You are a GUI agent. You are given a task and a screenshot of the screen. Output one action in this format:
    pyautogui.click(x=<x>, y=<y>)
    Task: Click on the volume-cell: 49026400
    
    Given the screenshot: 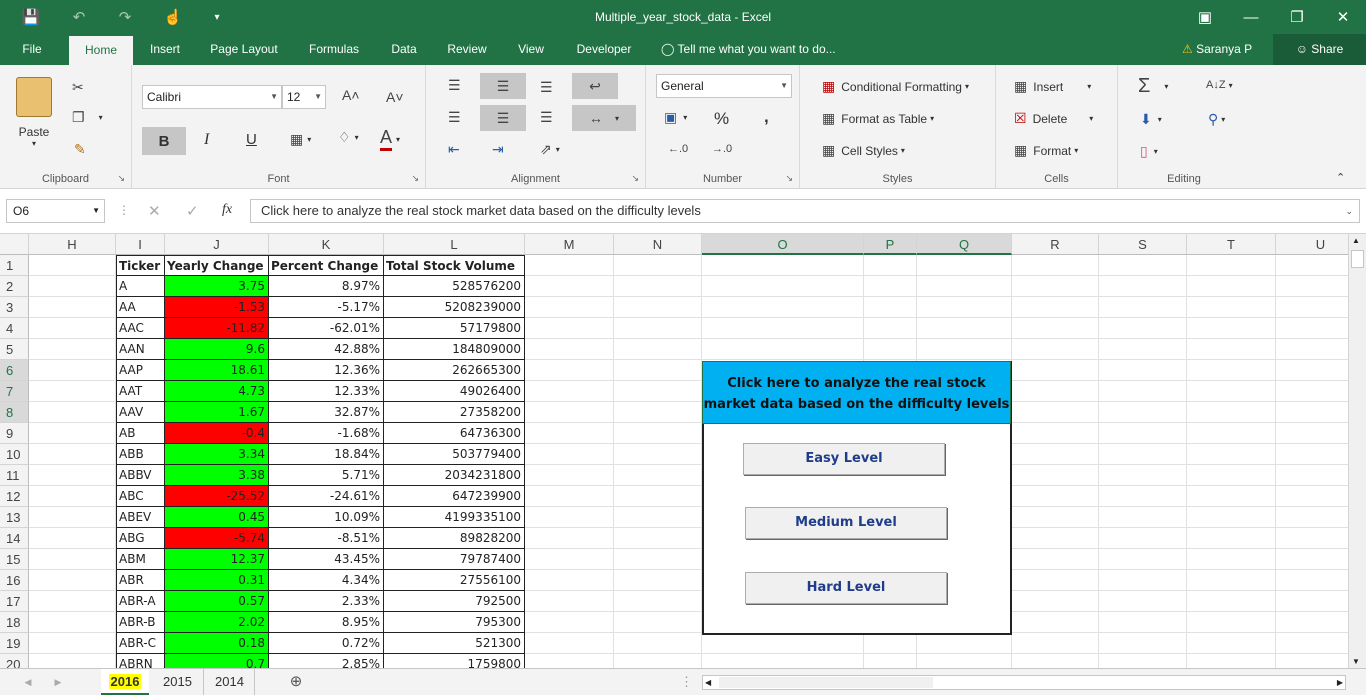 What is the action you would take?
    pyautogui.click(x=454, y=391)
    